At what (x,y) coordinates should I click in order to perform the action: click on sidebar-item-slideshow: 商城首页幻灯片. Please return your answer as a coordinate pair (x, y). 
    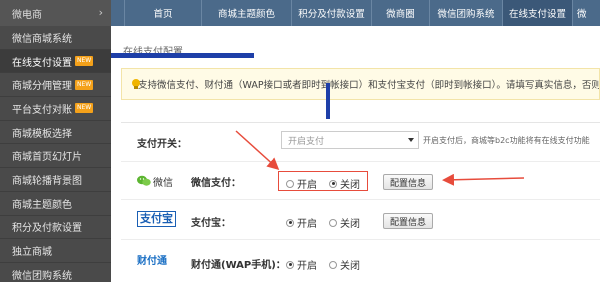
    Looking at the image, I should click on (55, 156).